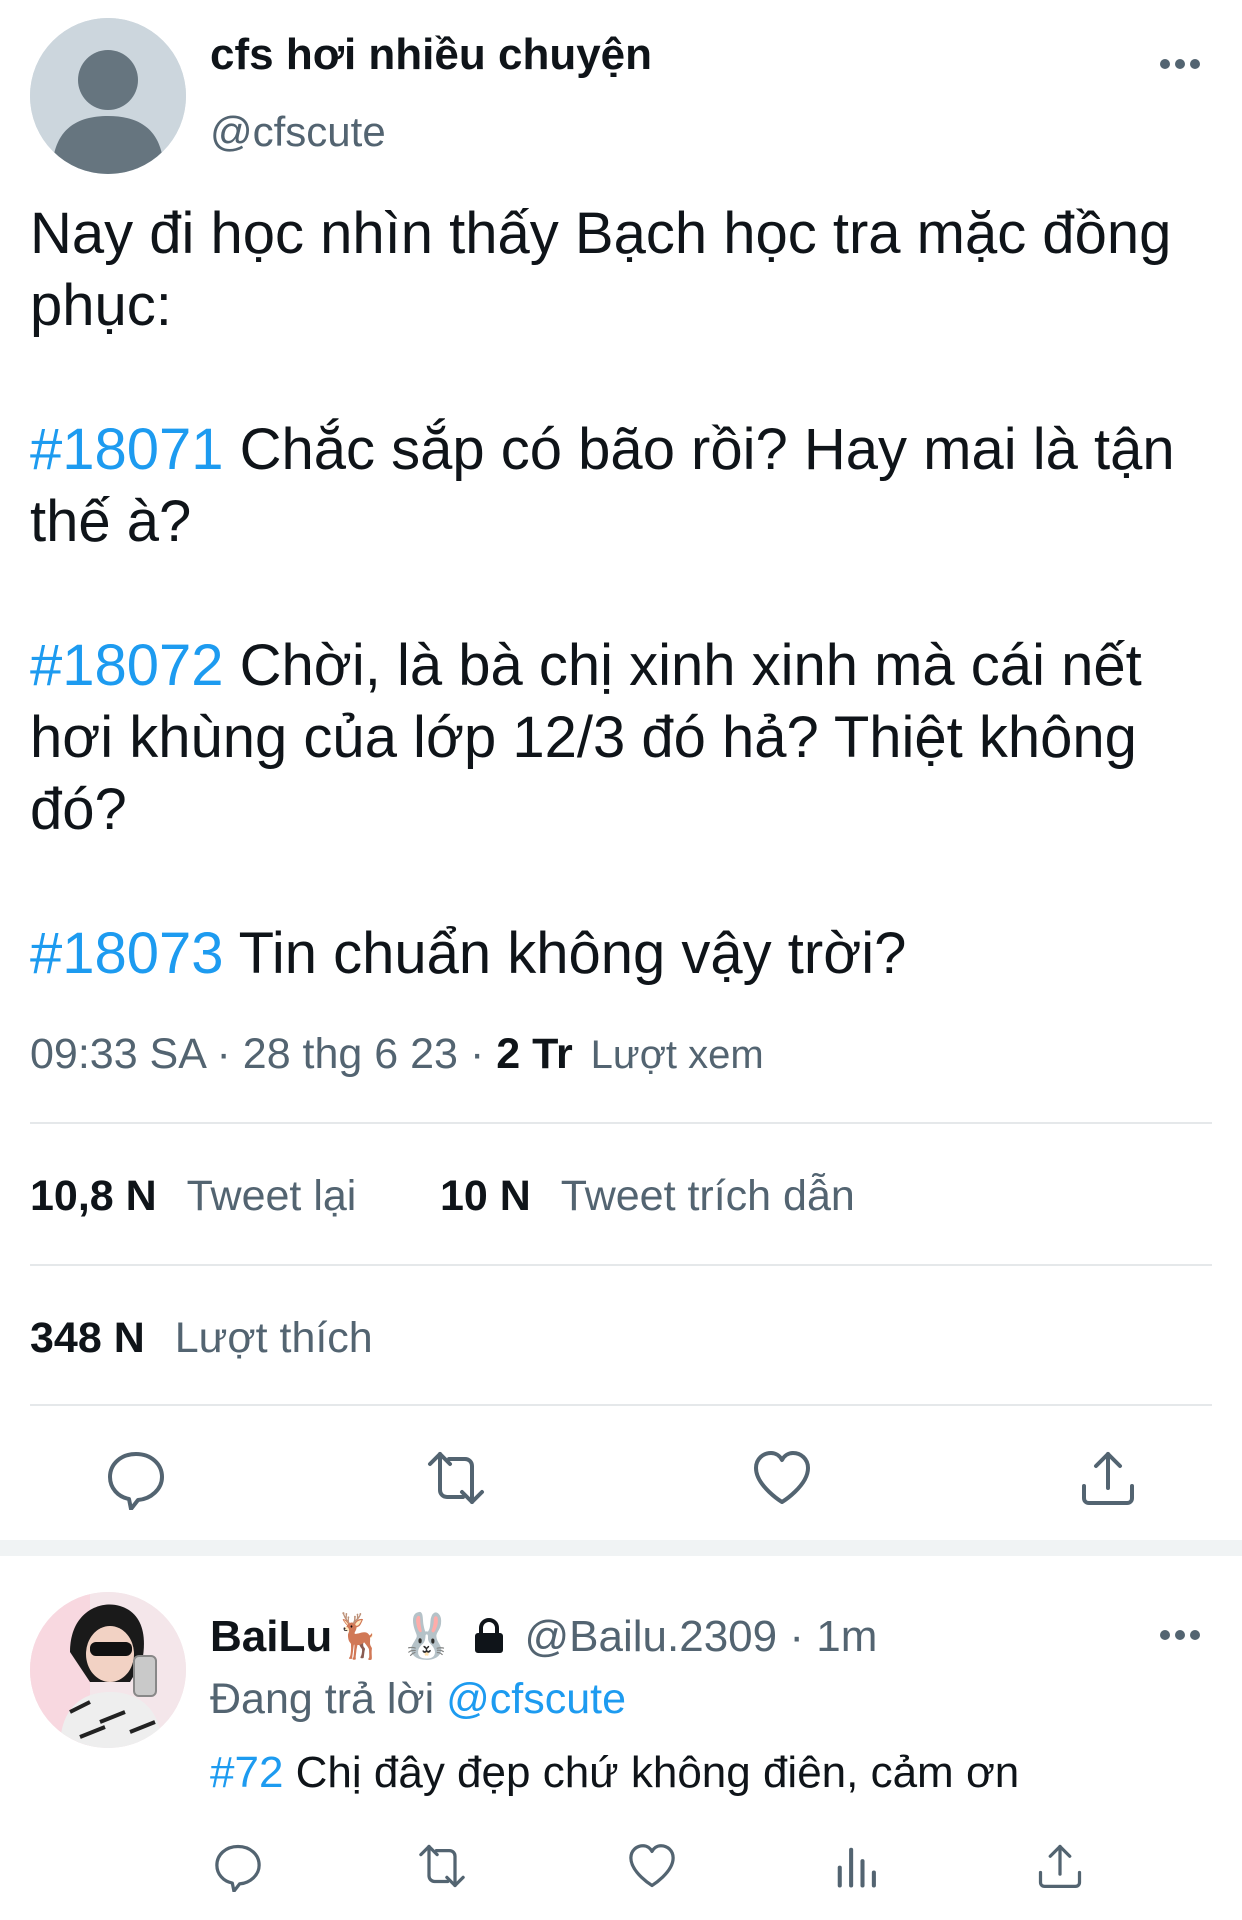 The width and height of the screenshot is (1242, 1920). Describe the element at coordinates (271, 1636) in the screenshot. I see `reply-display-name: BaiLu` at that location.